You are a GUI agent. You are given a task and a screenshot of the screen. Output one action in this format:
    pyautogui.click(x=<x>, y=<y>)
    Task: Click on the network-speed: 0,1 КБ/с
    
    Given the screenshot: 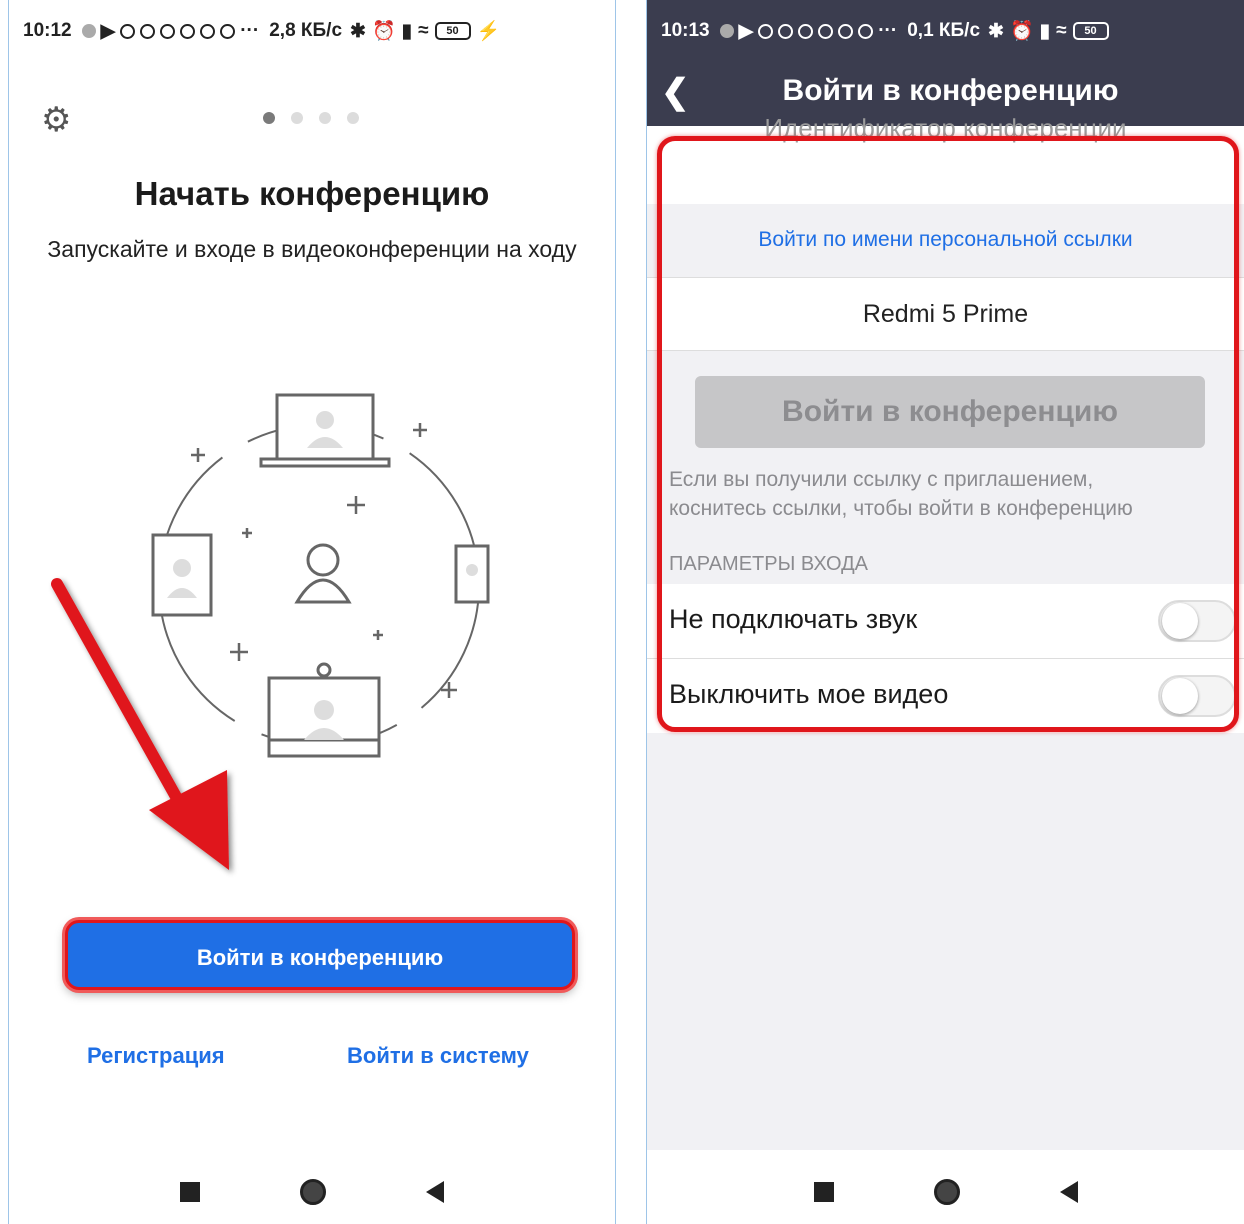 What is the action you would take?
    pyautogui.click(x=944, y=30)
    